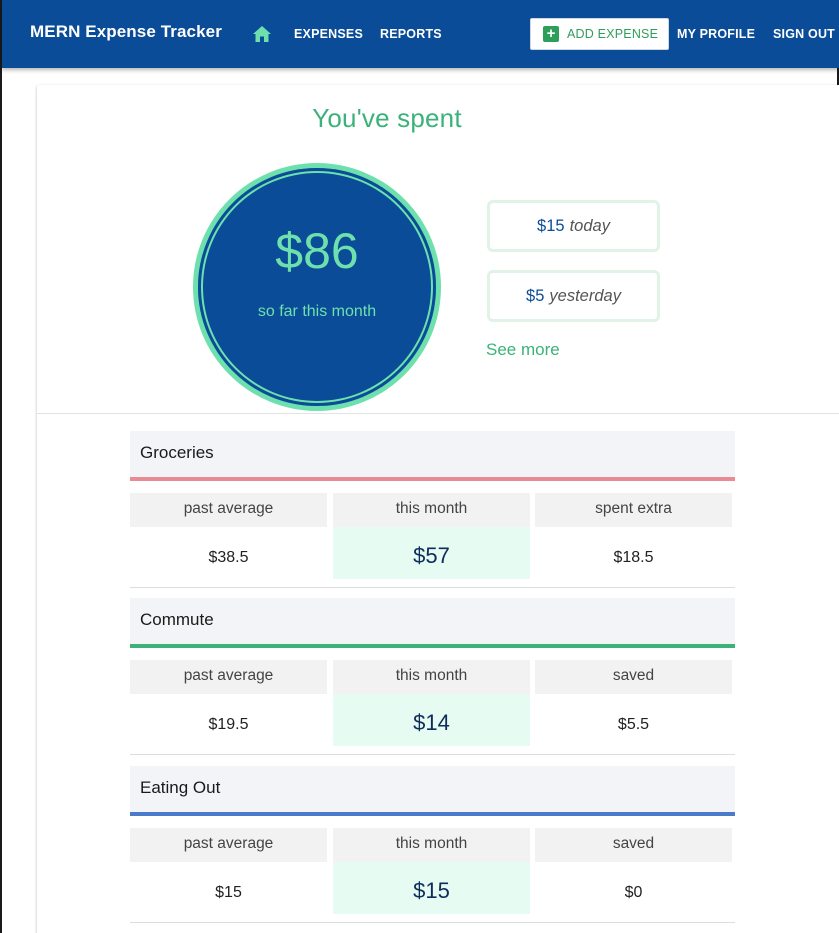 The width and height of the screenshot is (839, 933). I want to click on section-divider, so click(438, 413).